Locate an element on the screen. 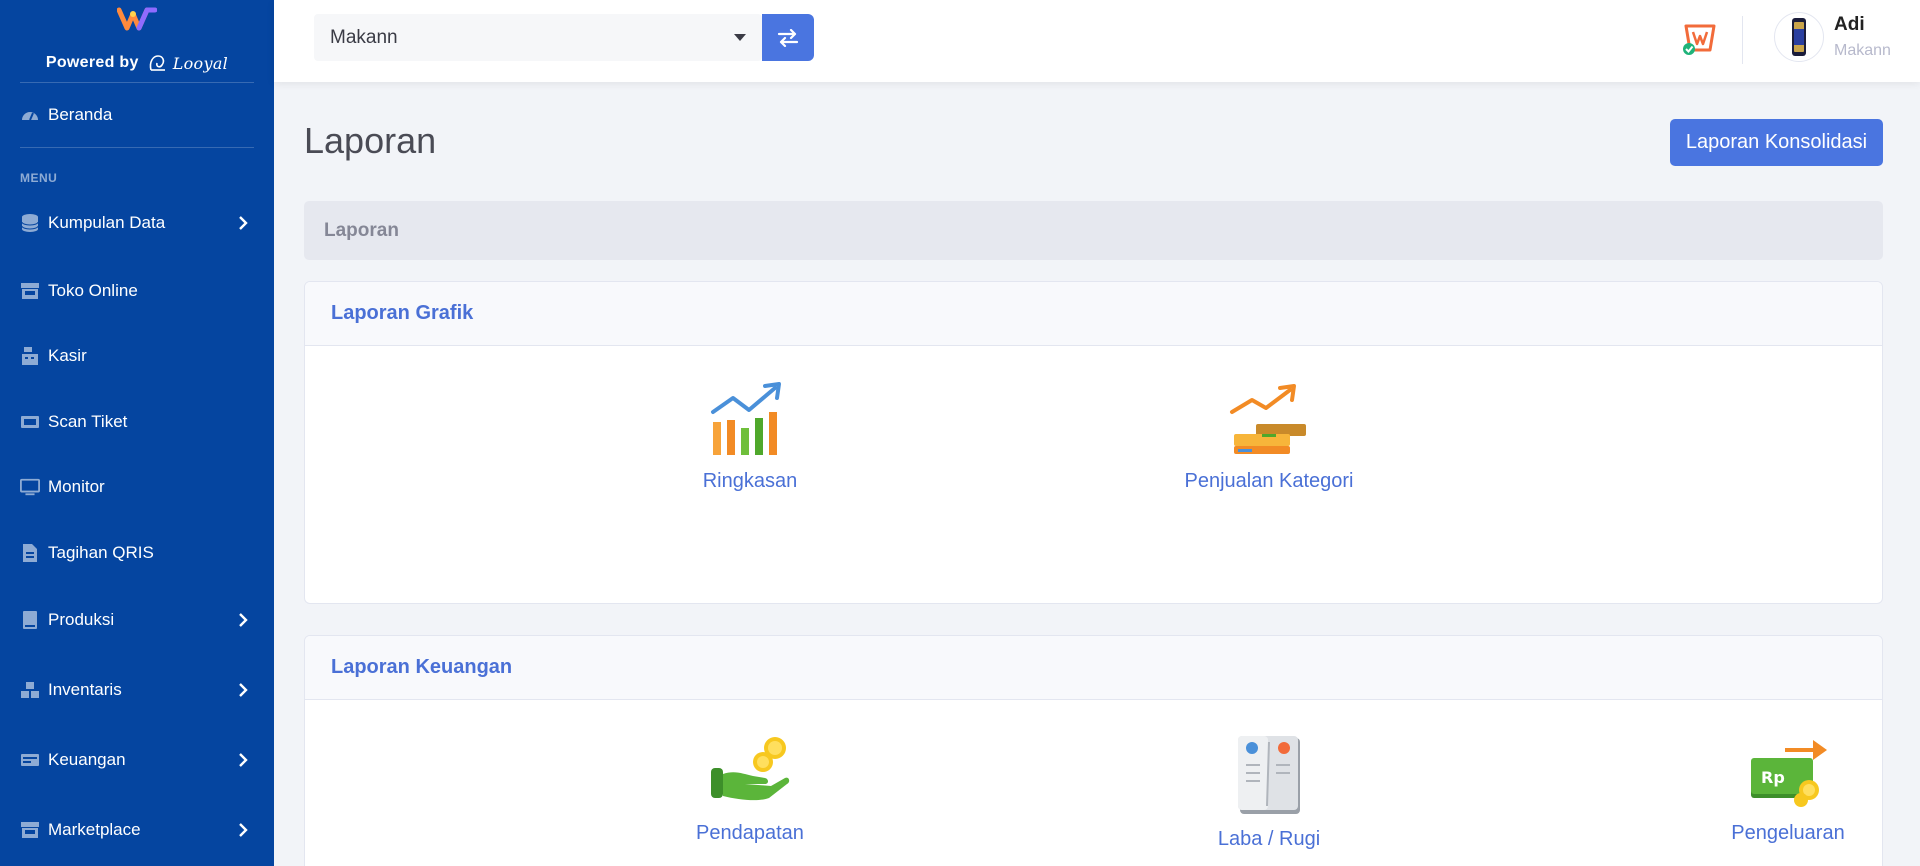 This screenshot has width=1920, height=866. tile-label: Pendapatan is located at coordinates (750, 833).